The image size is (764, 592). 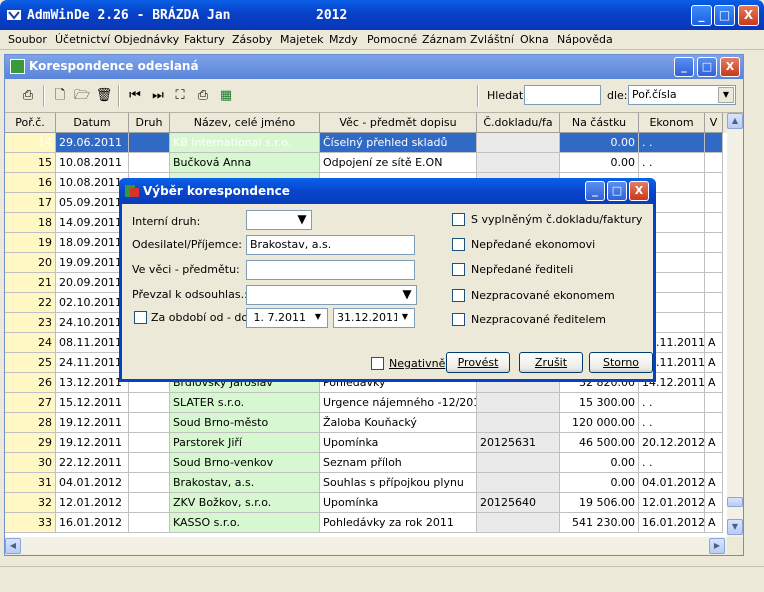 What do you see at coordinates (398, 503) in the screenshot?
I see `table-cell-vec: Upomínka` at bounding box center [398, 503].